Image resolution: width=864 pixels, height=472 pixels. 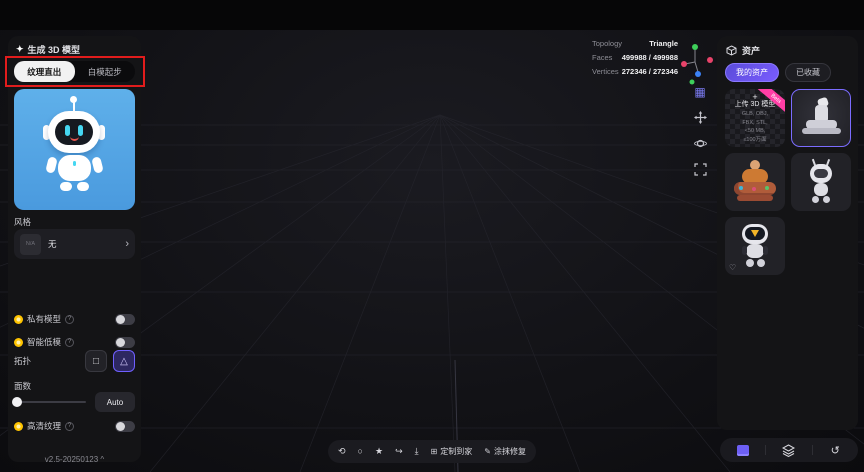 I want to click on fullscreen-icon, so click(x=700, y=169).